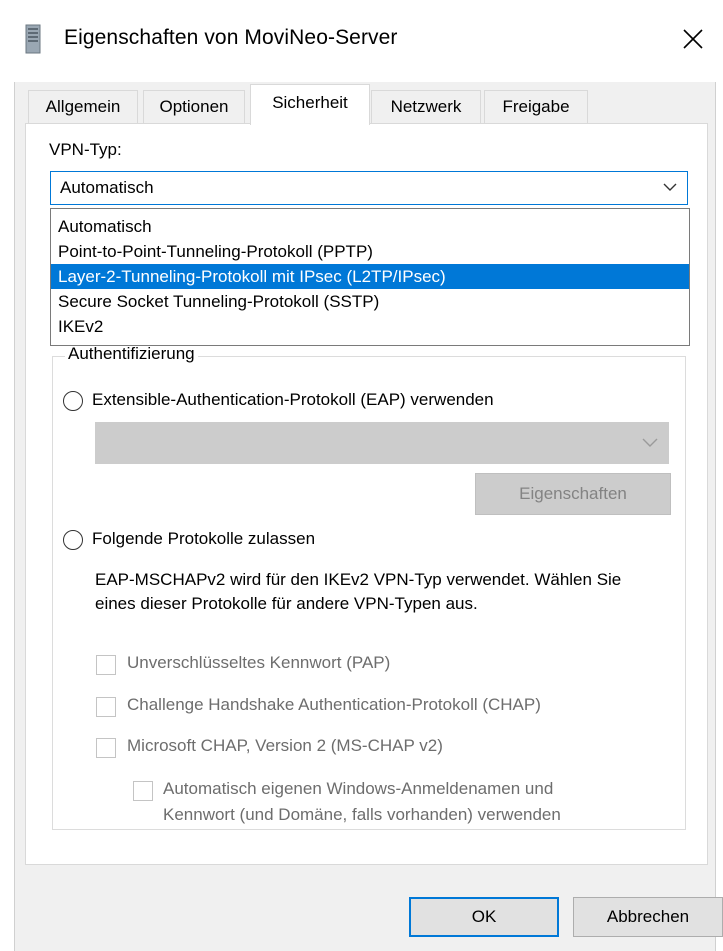  I want to click on protocols-radio, so click(73, 540).